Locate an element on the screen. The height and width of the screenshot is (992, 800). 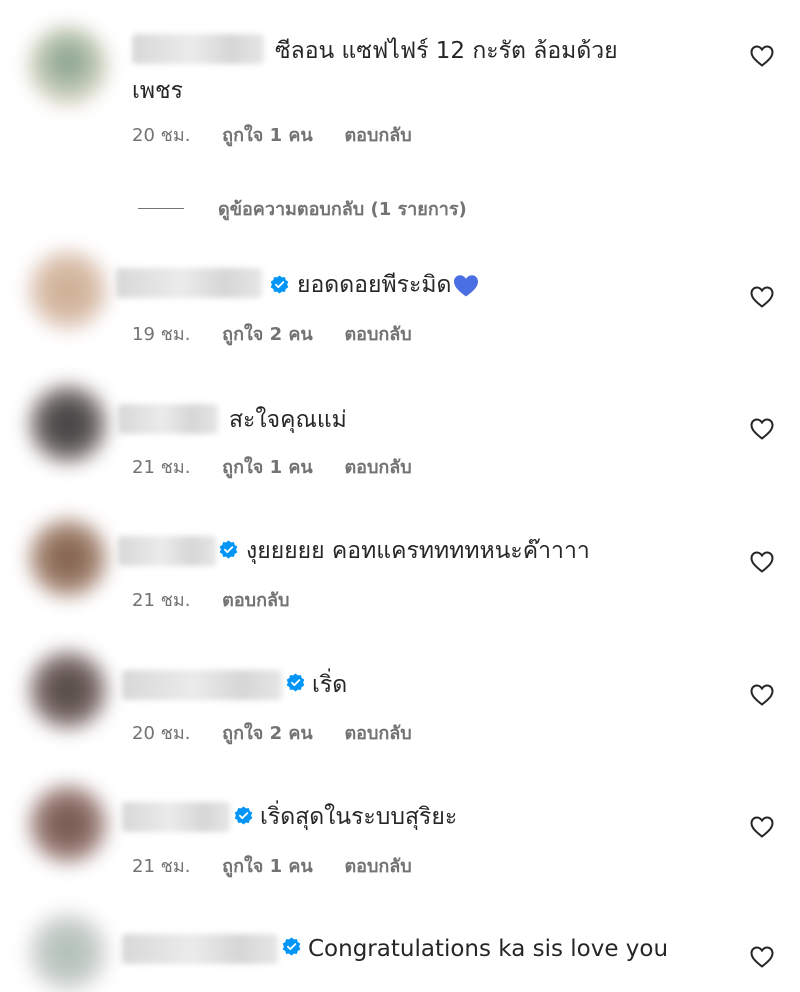
blue-heart-icon is located at coordinates (466, 285).